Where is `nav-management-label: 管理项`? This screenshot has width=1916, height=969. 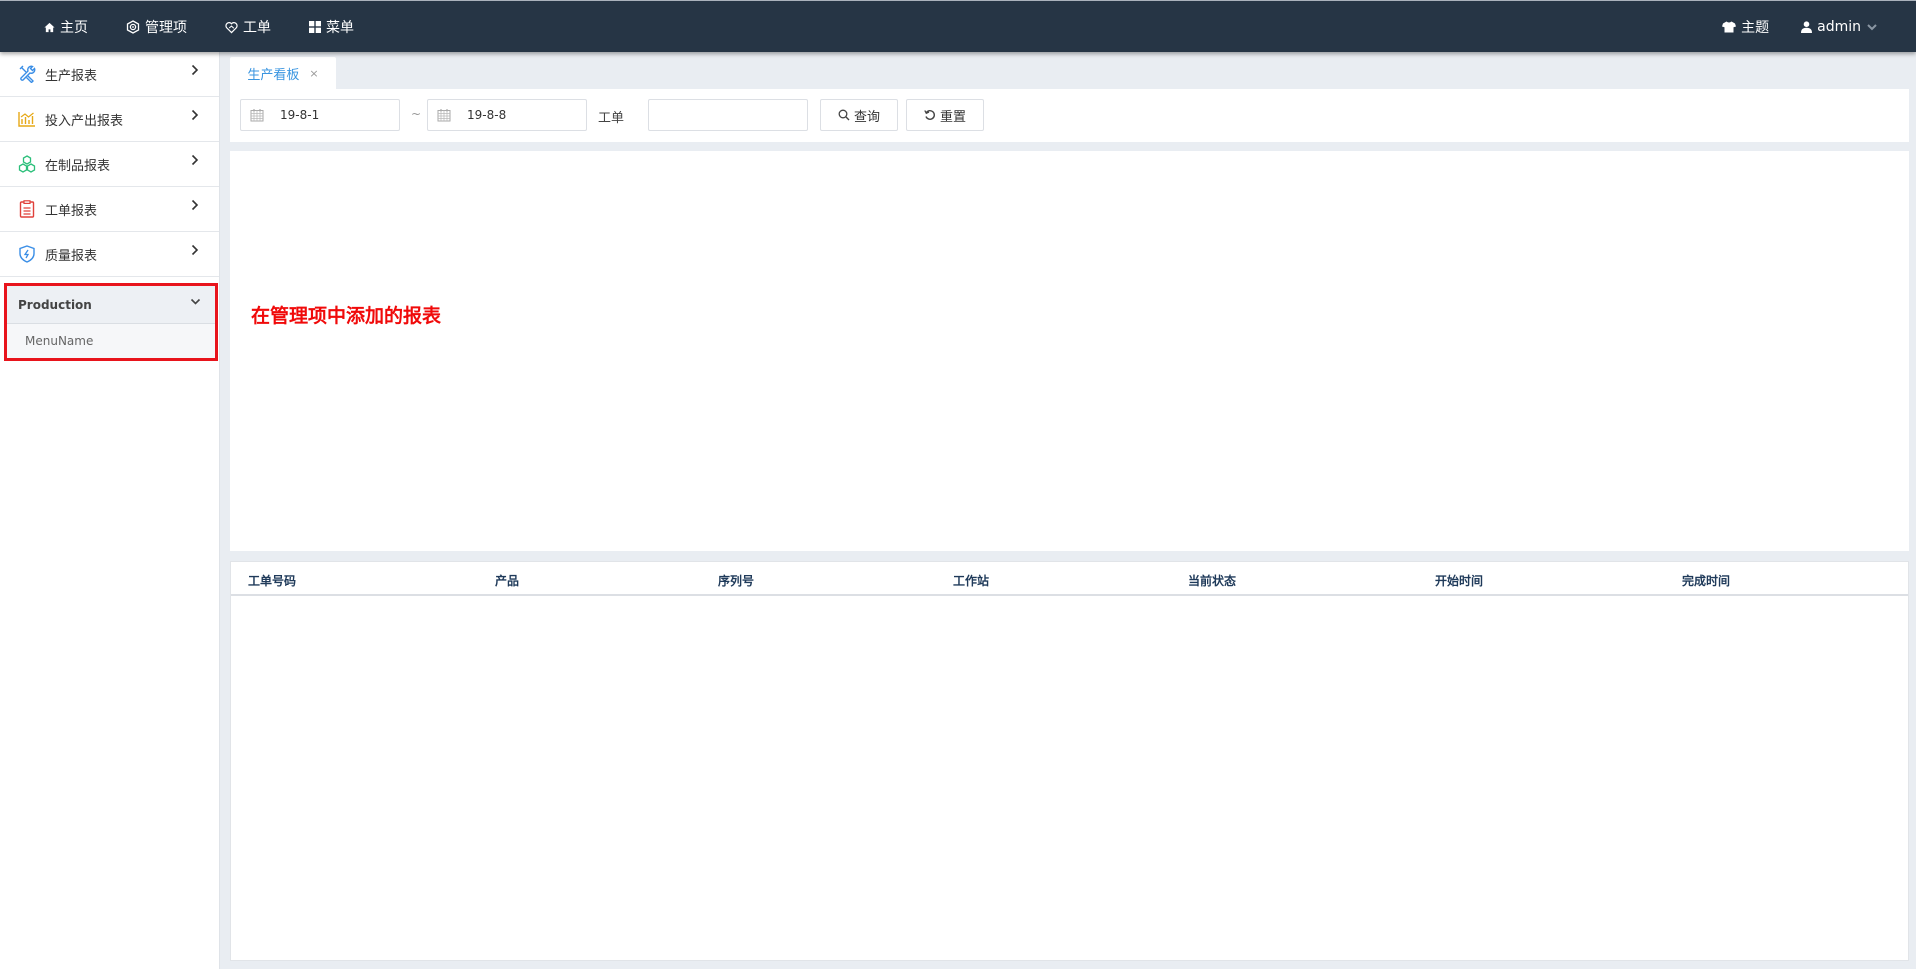 nav-management-label: 管理项 is located at coordinates (166, 28).